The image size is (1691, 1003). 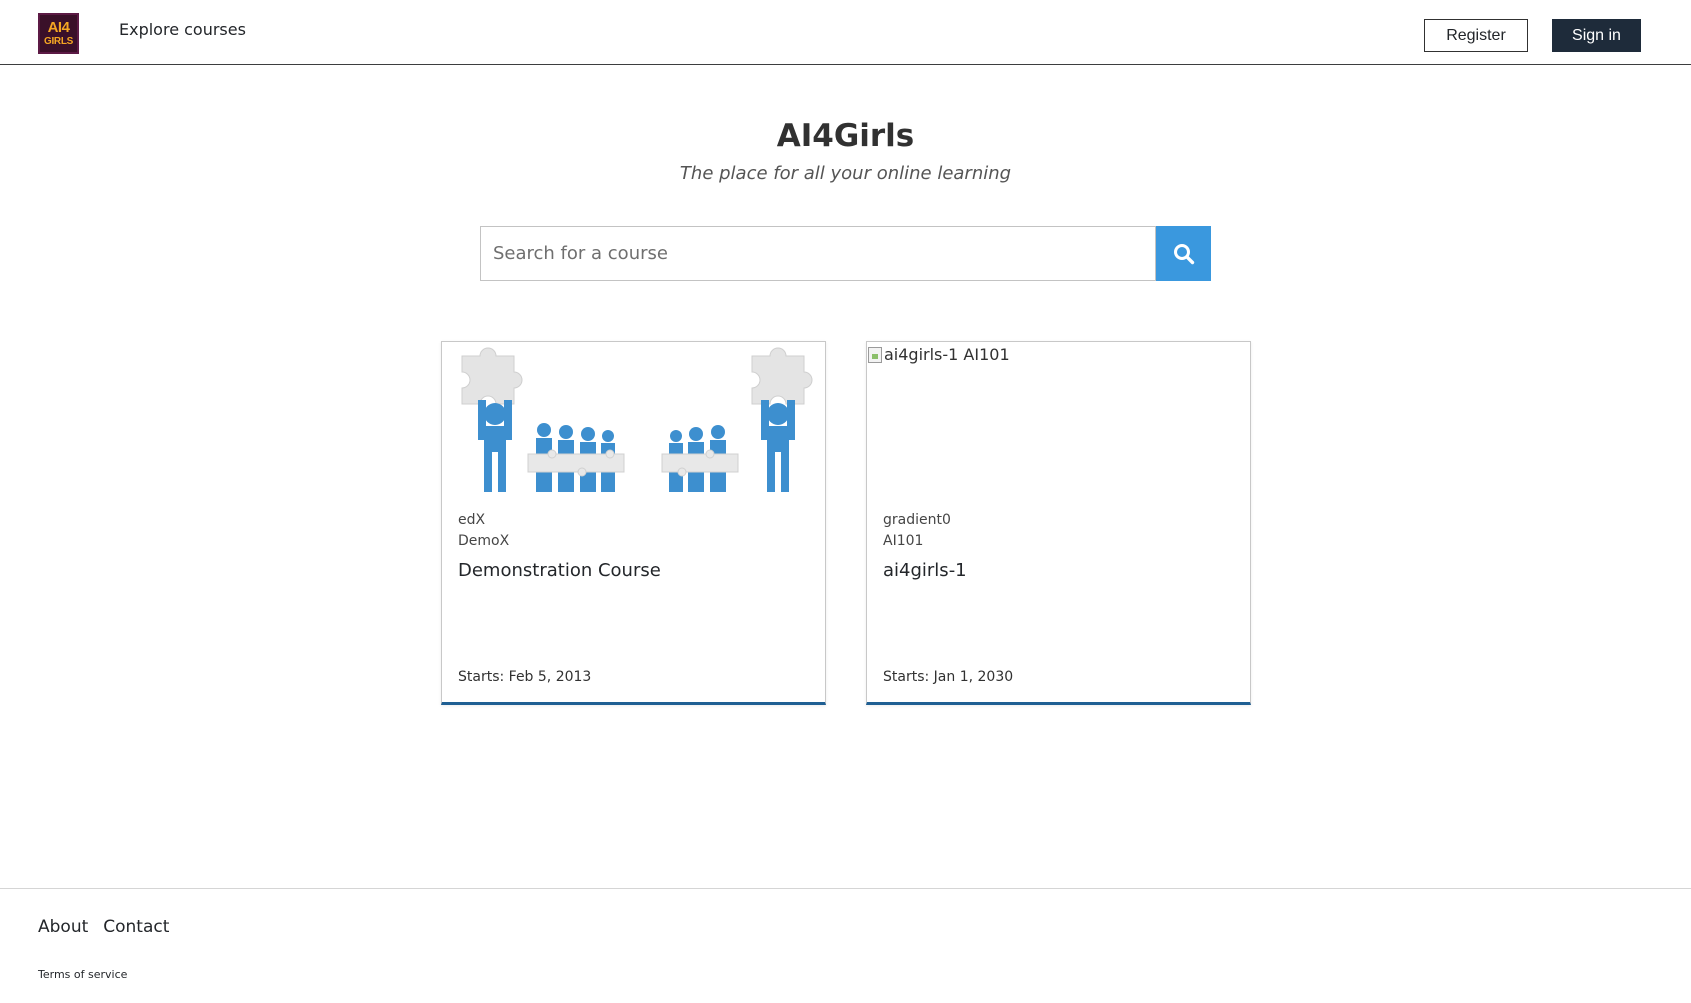 I want to click on logo-line-2: GIRLS, so click(x=58, y=41).